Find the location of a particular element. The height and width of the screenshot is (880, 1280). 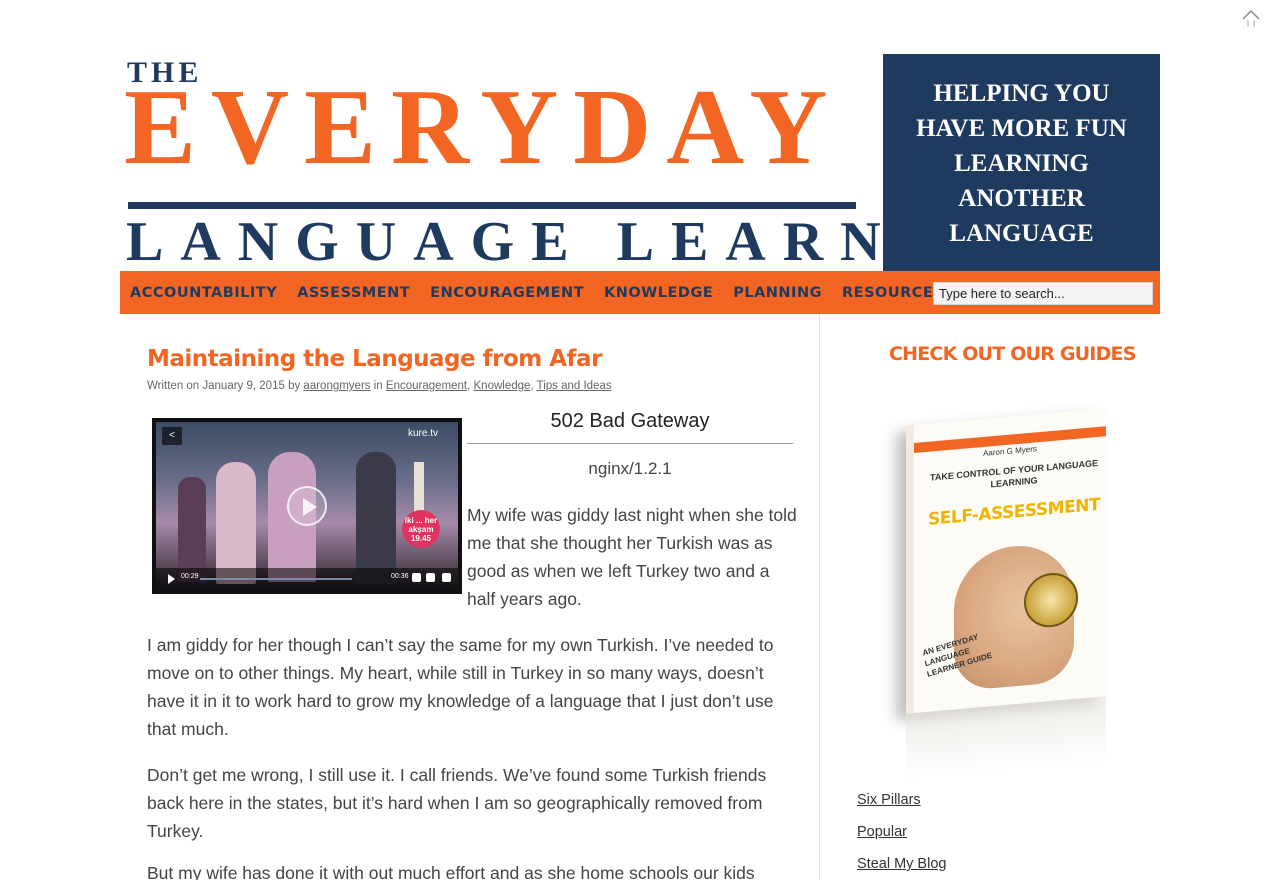

book-title: SELF-ASSESSMENT is located at coordinates (1014, 512).